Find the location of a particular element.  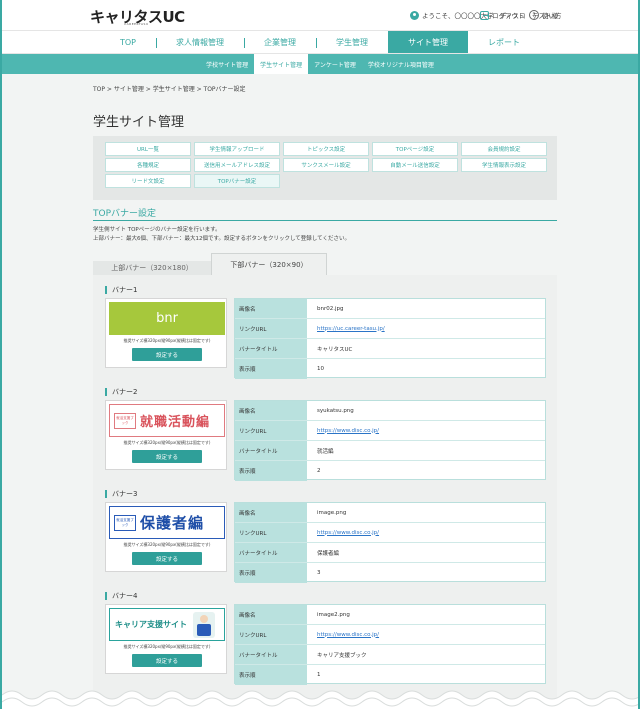

help-label: 使い方 is located at coordinates (552, 16).